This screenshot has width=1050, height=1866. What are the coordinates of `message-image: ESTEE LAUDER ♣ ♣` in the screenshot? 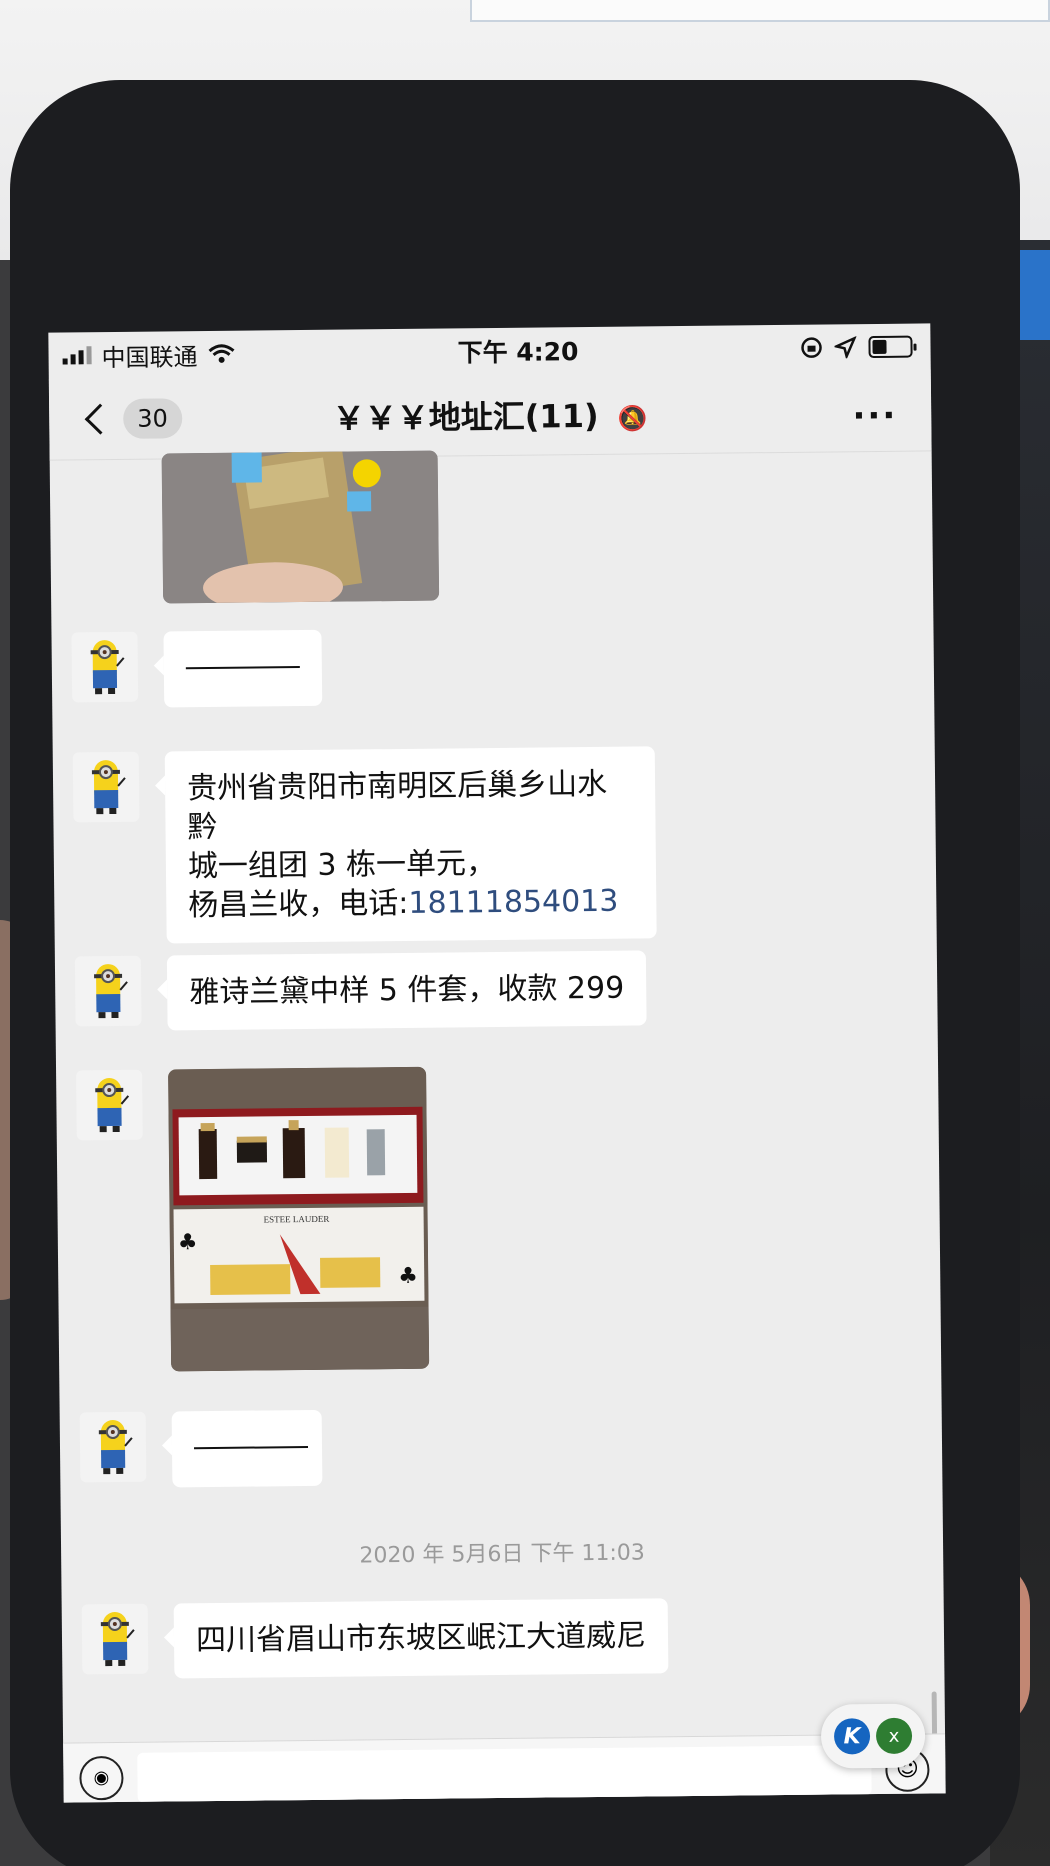 It's located at (299, 1219).